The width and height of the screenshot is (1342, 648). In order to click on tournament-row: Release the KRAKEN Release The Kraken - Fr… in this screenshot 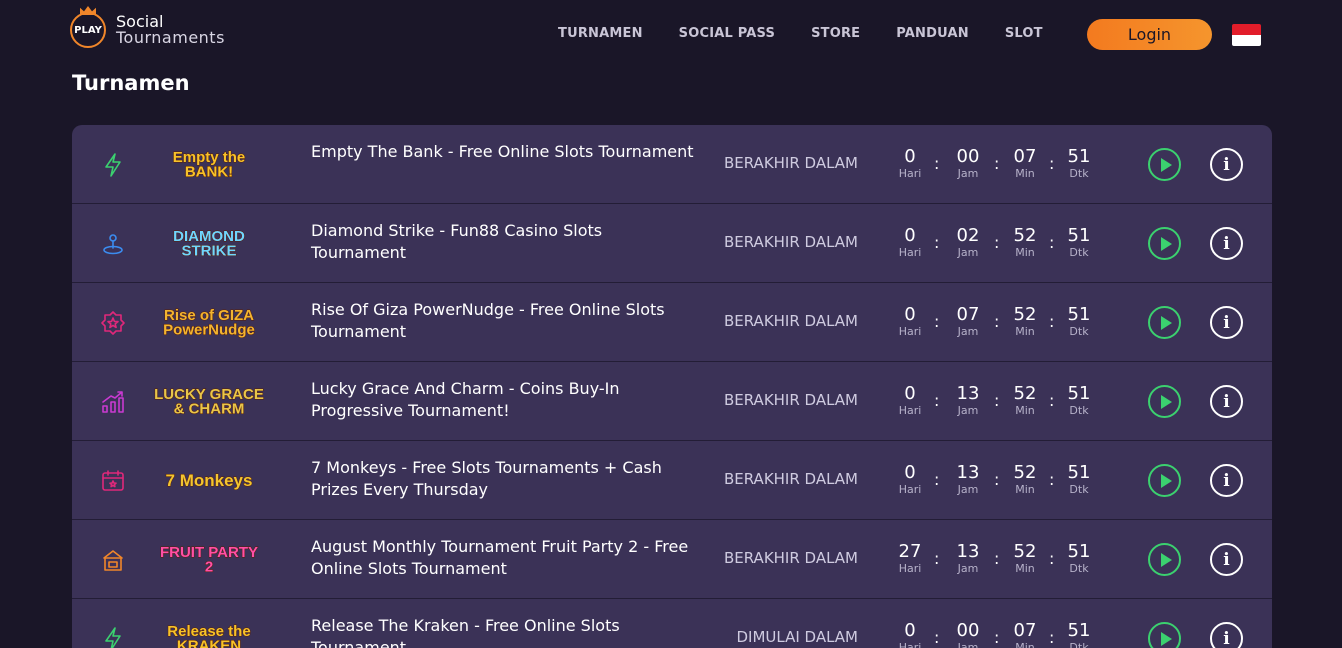, I will do `click(672, 623)`.